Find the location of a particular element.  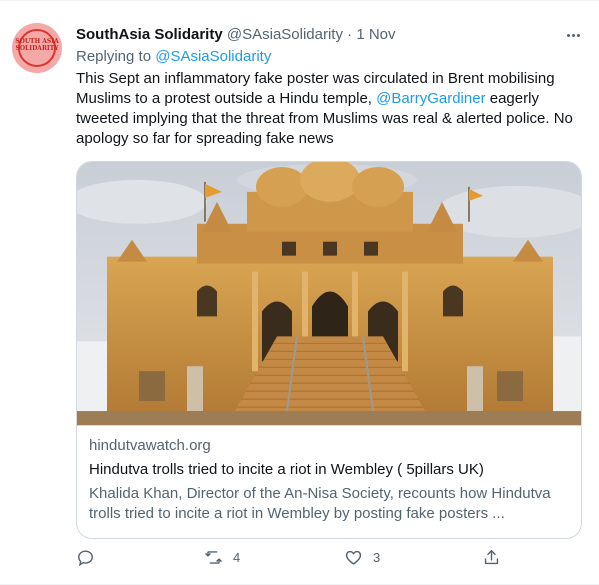

tweet-actions: 4 3 is located at coordinates (291, 557).